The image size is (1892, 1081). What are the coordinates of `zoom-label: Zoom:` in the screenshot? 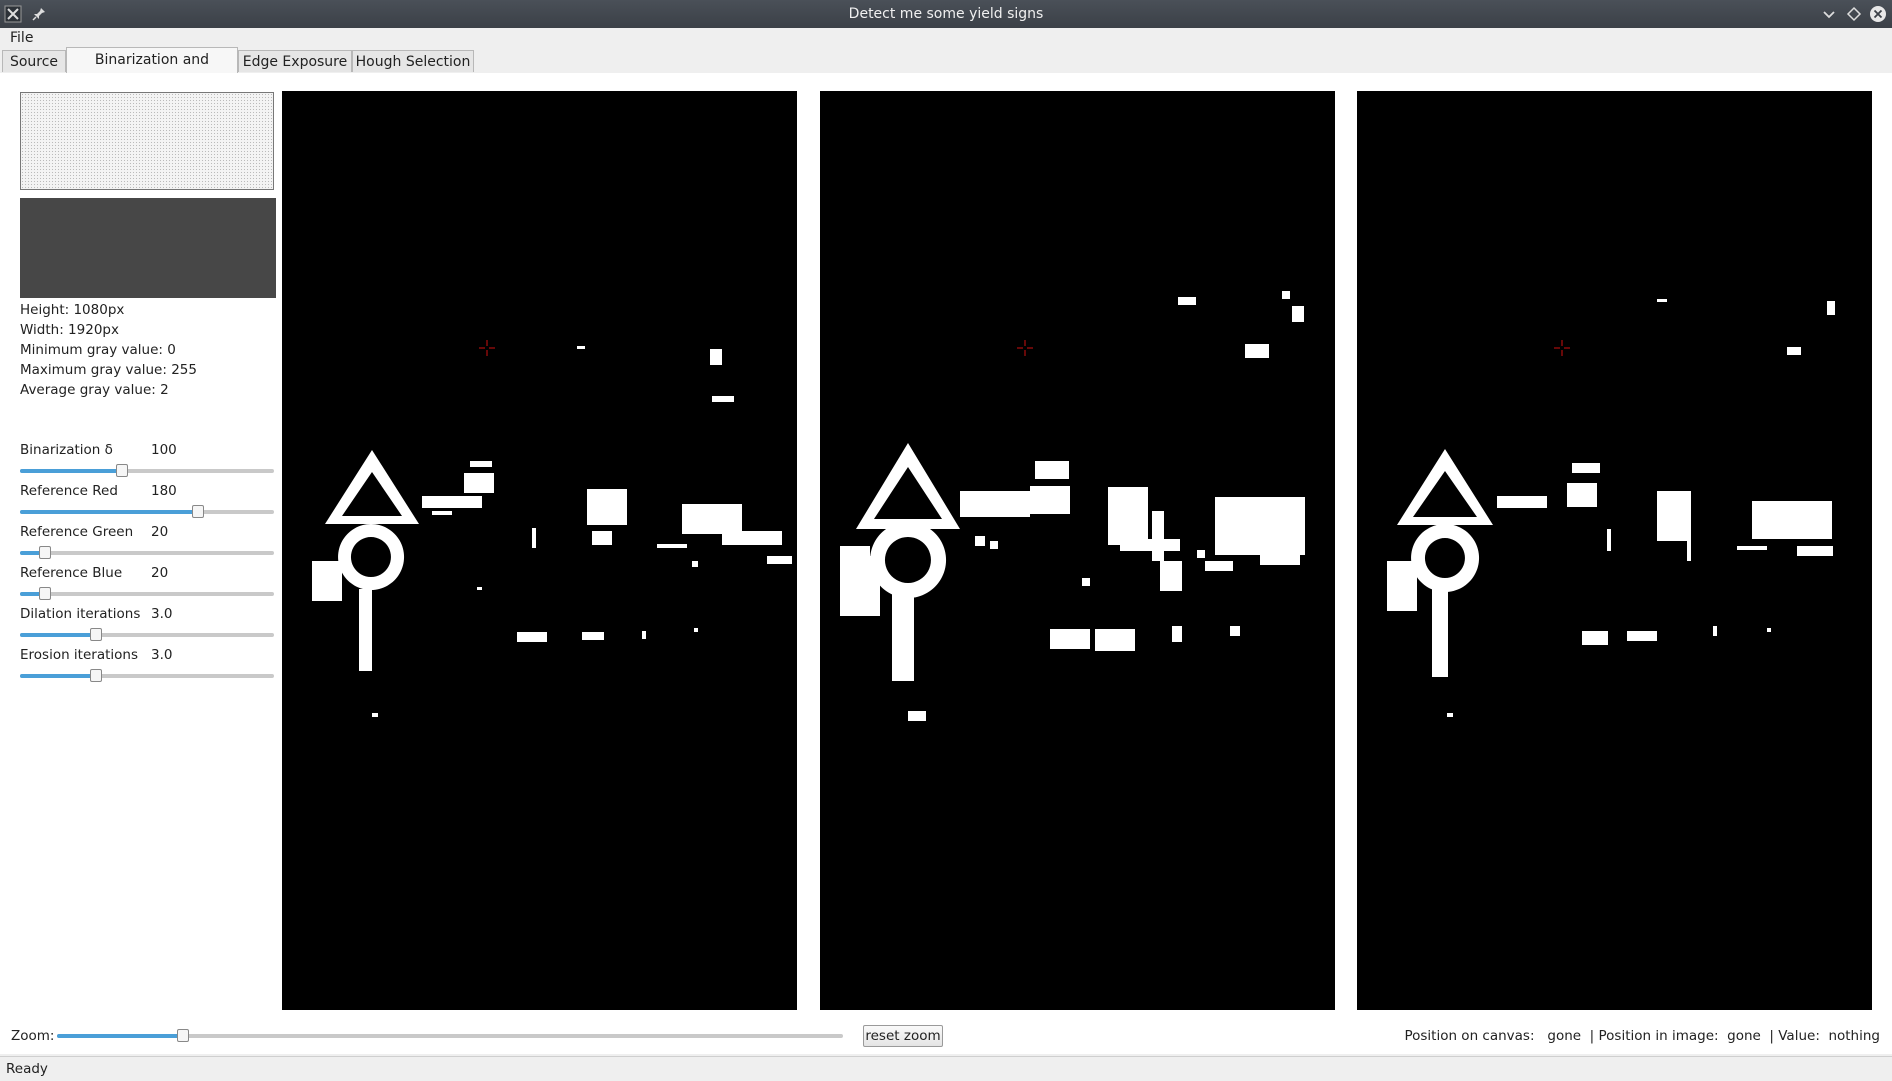 It's located at (33, 1036).